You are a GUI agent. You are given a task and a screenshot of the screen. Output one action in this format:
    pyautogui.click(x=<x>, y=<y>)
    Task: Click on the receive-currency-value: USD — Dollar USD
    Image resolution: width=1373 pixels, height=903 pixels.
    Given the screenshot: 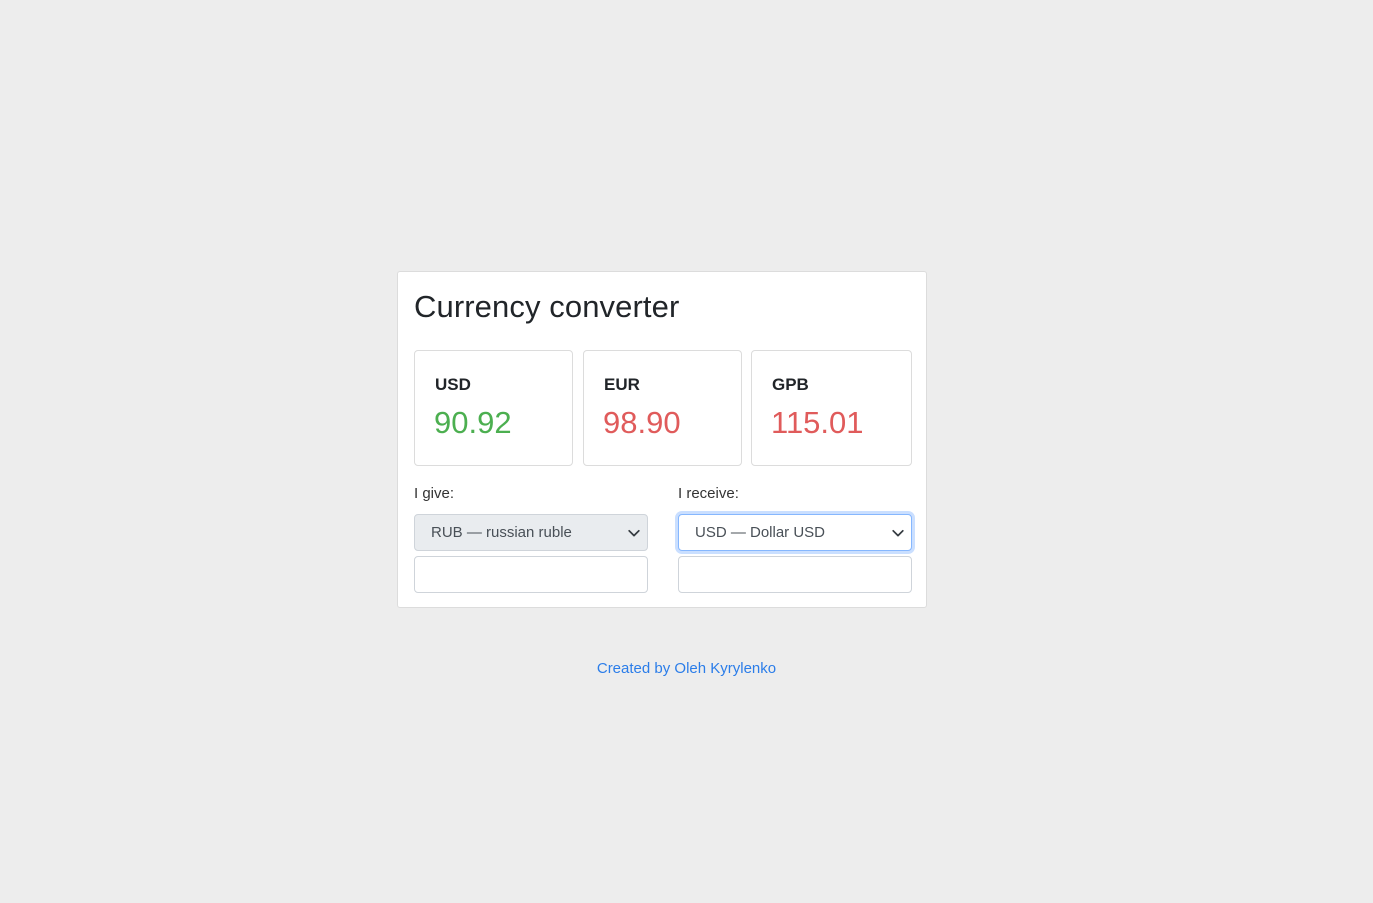 What is the action you would take?
    pyautogui.click(x=760, y=532)
    